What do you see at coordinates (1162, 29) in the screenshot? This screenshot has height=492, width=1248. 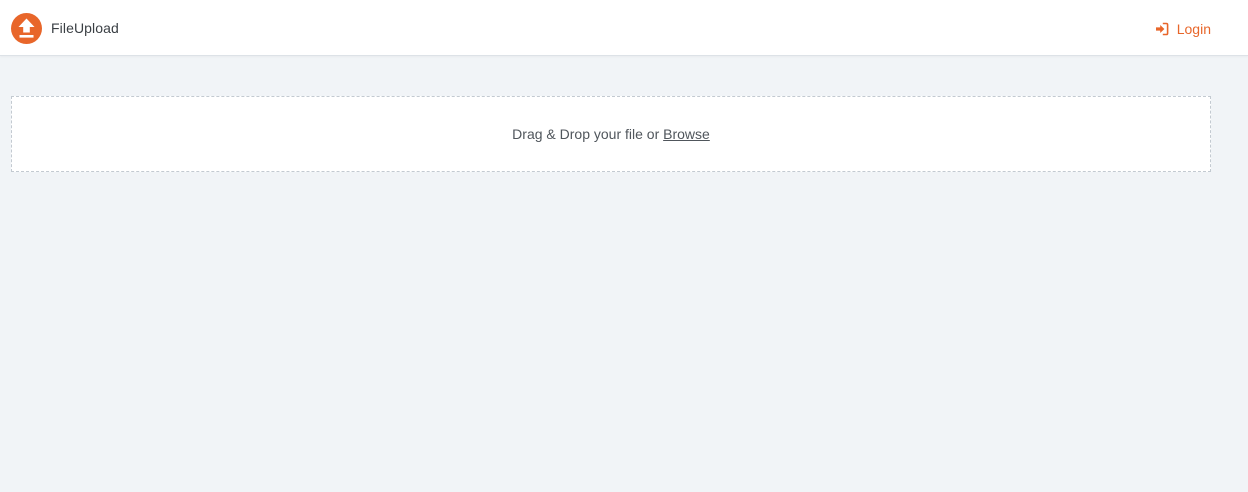 I see `sign-in-icon` at bounding box center [1162, 29].